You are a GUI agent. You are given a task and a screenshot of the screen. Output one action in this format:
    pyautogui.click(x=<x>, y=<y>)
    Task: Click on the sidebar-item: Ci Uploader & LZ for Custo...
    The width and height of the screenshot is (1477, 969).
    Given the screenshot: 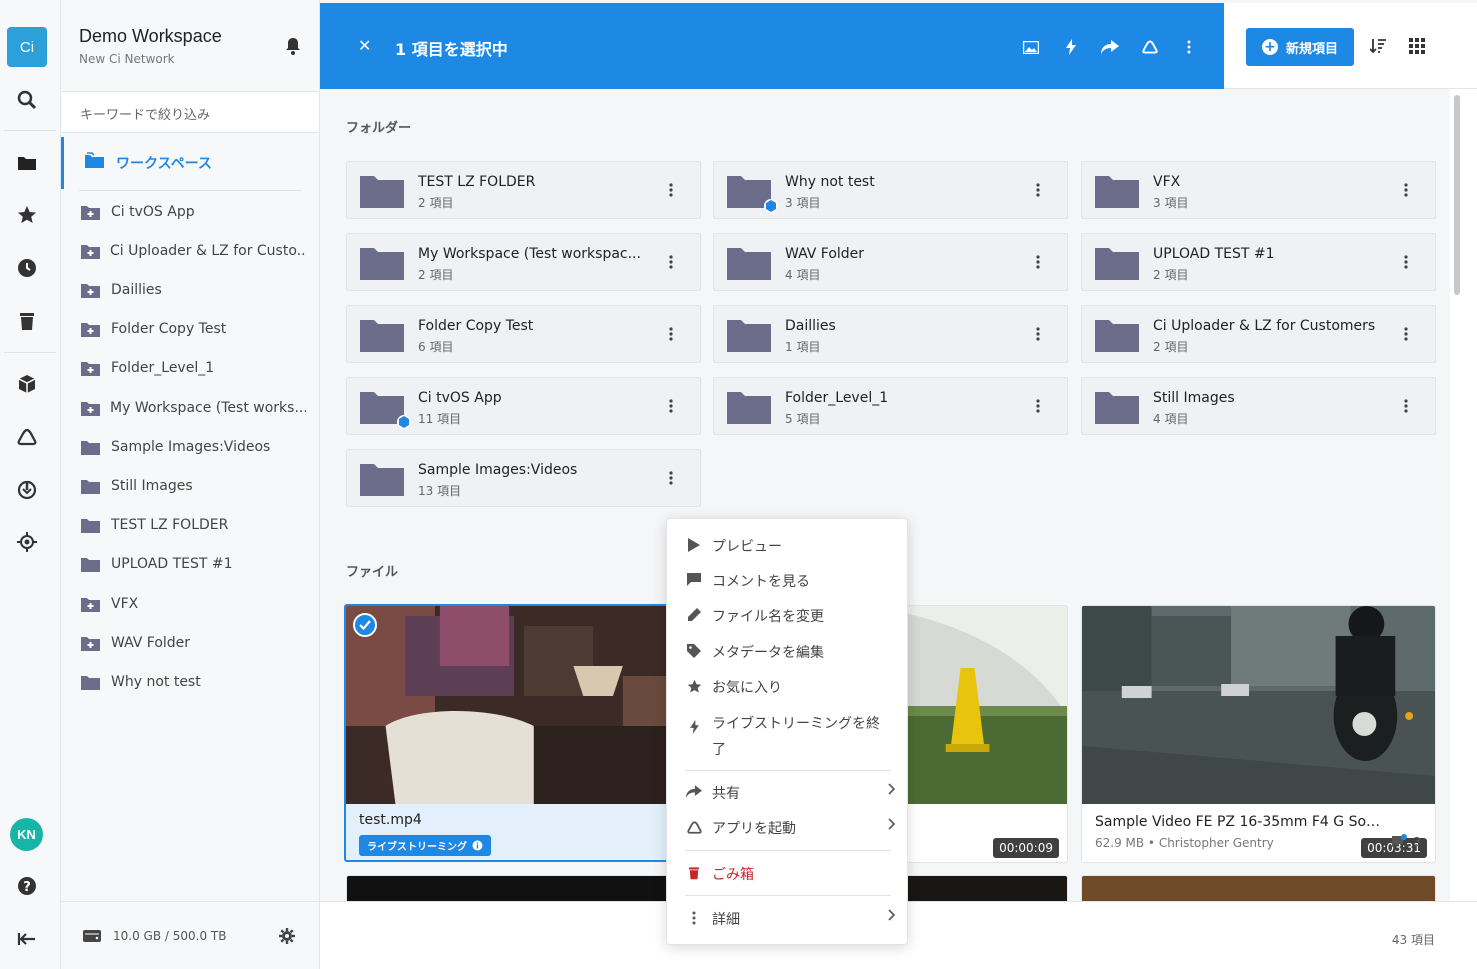 What is the action you would take?
    pyautogui.click(x=193, y=251)
    